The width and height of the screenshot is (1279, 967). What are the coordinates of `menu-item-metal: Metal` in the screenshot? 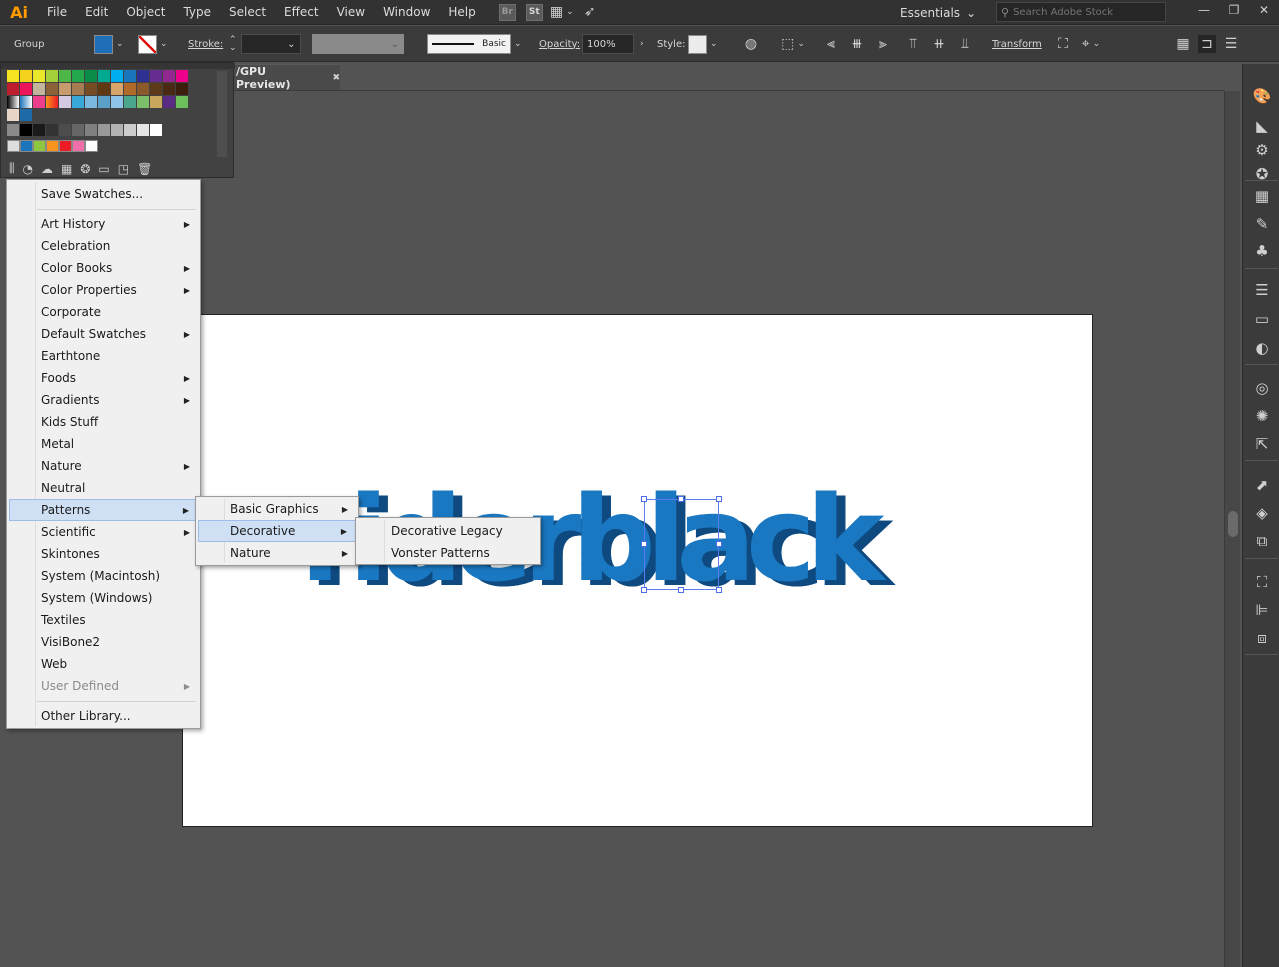 It's located at (103, 444).